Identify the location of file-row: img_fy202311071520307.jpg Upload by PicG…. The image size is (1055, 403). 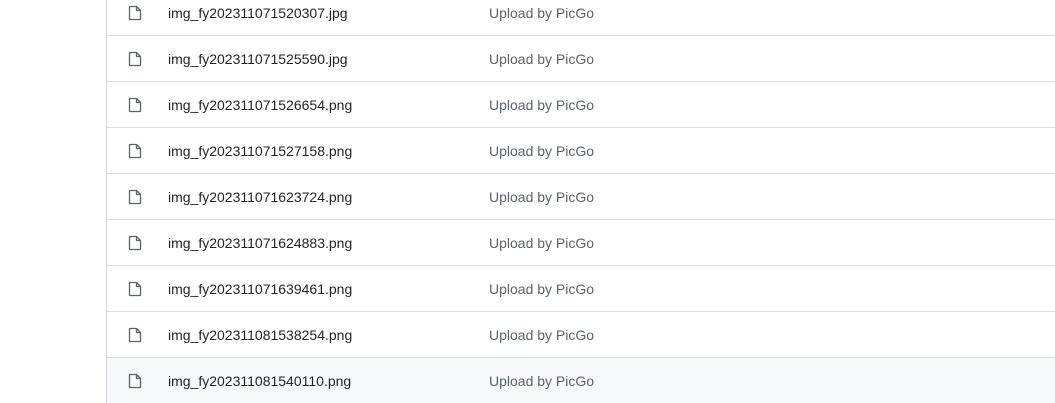
(581, 18).